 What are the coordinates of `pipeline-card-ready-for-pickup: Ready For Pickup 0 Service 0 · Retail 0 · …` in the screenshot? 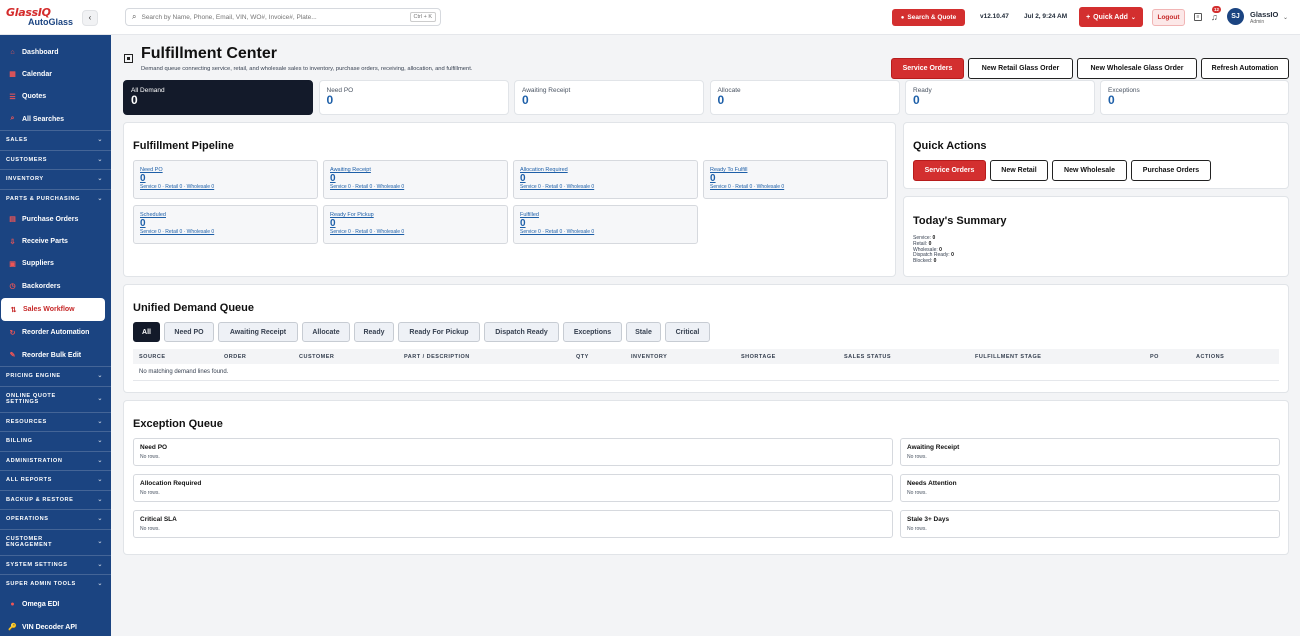 It's located at (415, 224).